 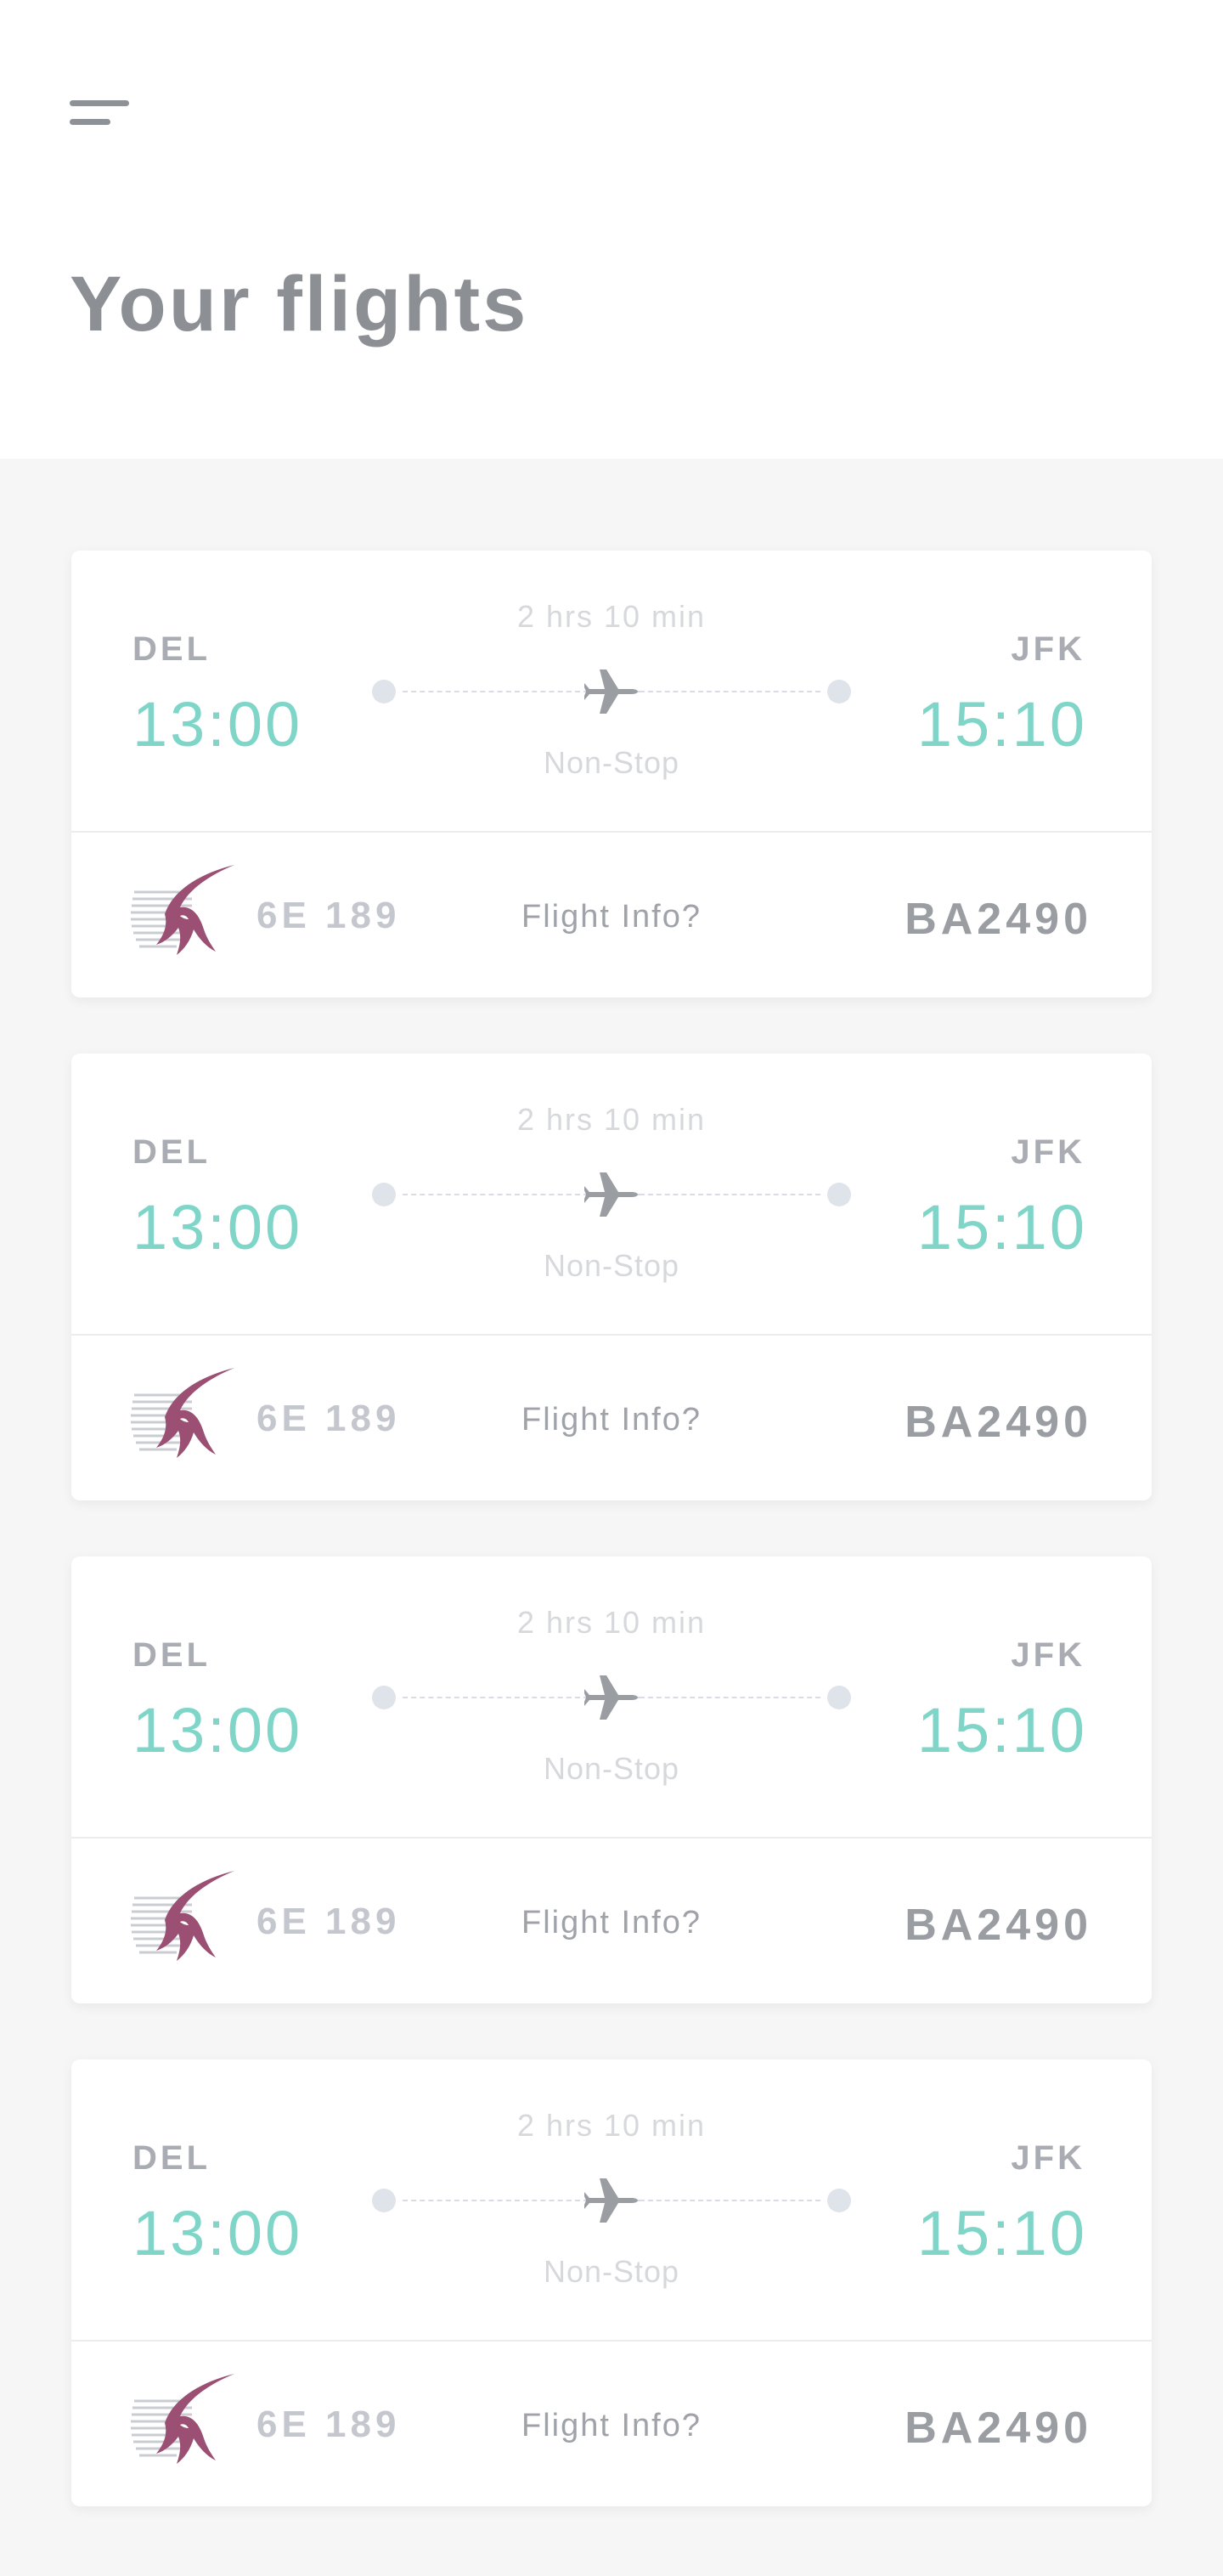 What do you see at coordinates (90, 122) in the screenshot?
I see `menu-bar-bottom` at bounding box center [90, 122].